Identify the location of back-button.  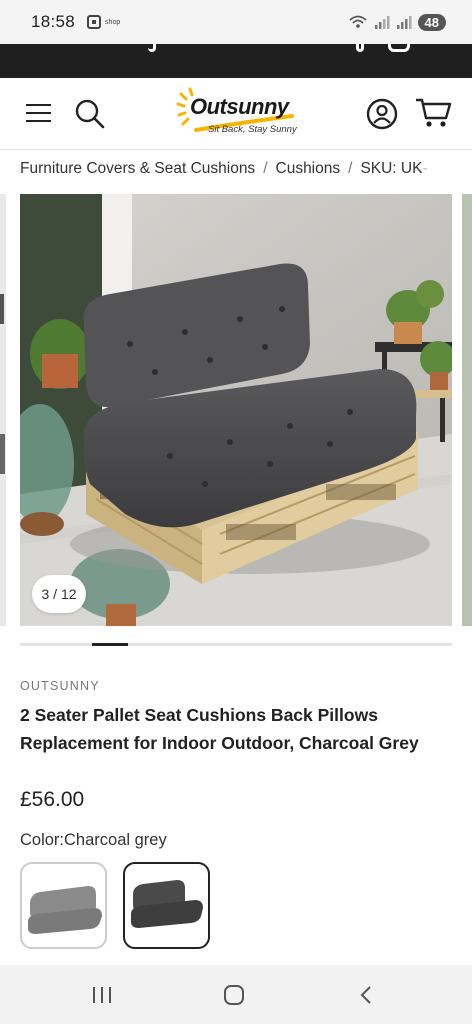
(366, 995).